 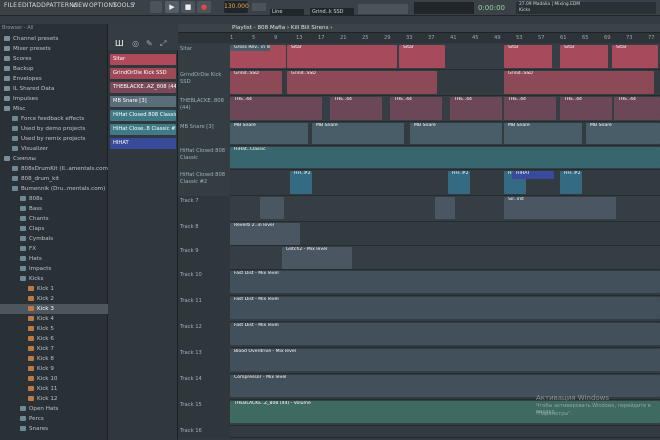 I want to click on automation-clip: Reverb 2..in level, so click(x=265, y=234).